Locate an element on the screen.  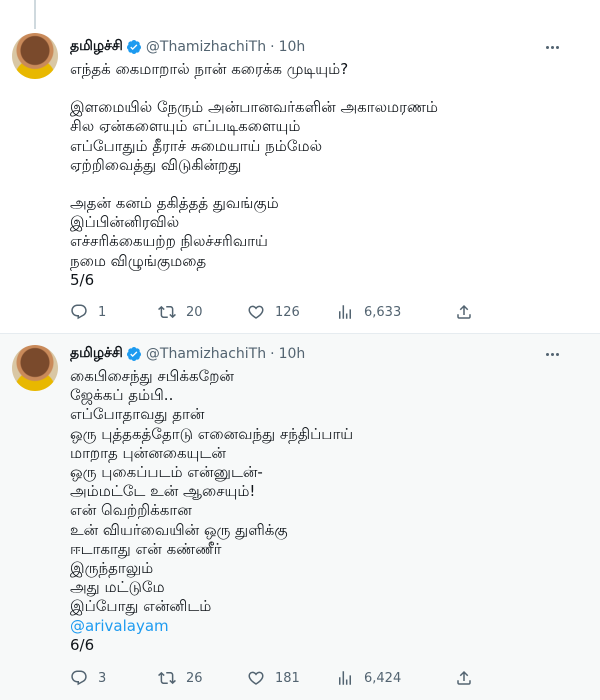
reply-button: 3 is located at coordinates (88, 678).